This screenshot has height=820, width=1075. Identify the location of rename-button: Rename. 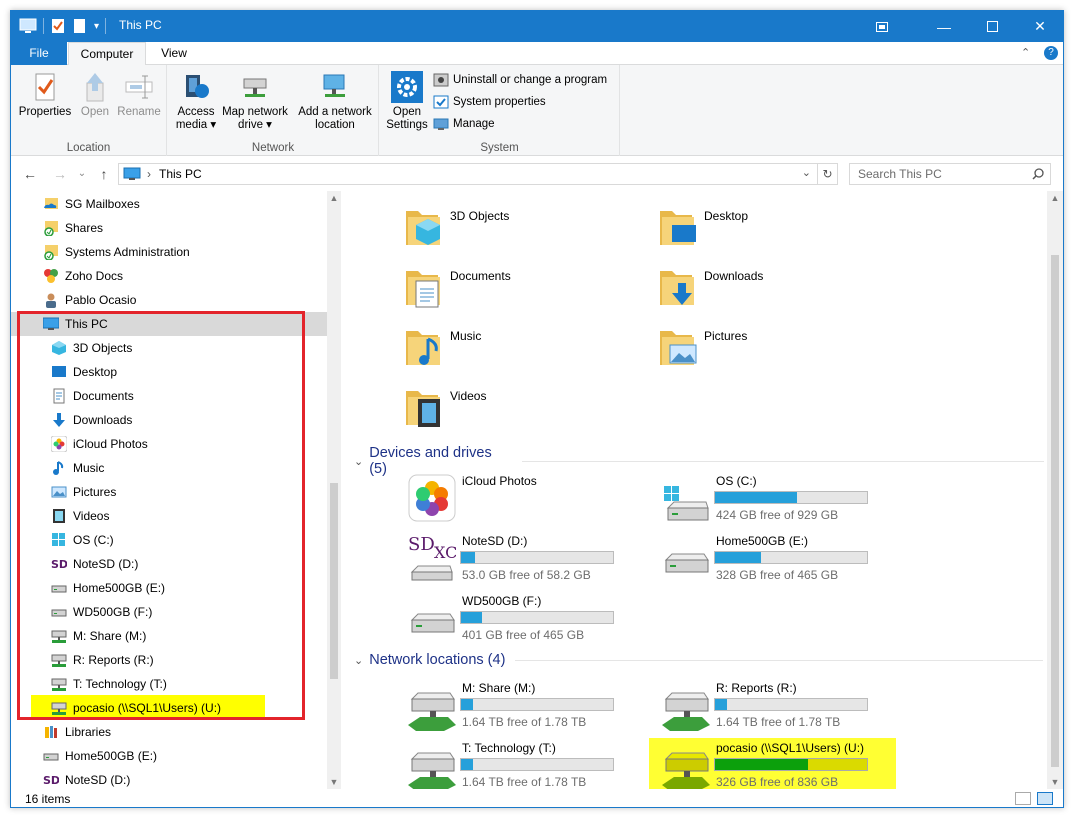
(139, 95).